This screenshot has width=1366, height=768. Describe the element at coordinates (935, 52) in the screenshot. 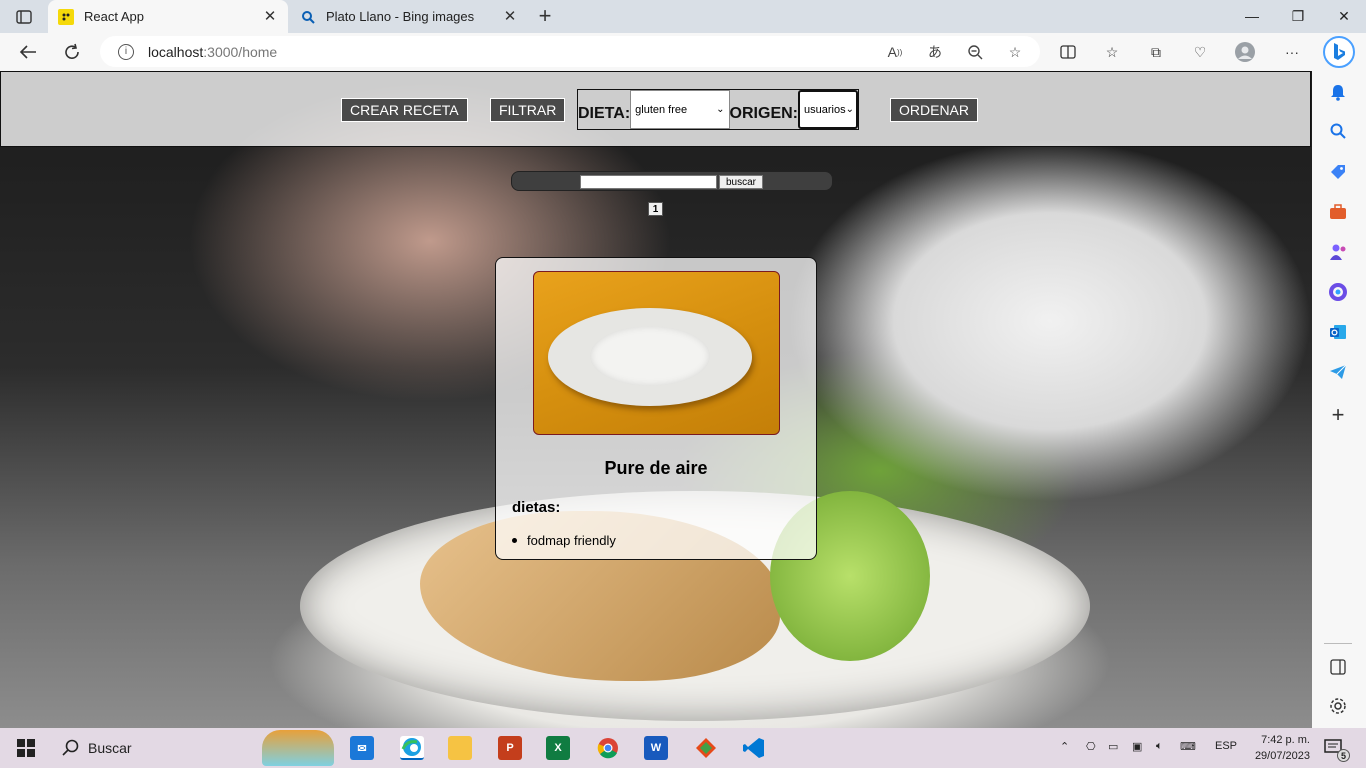

I see `translate-icon: あ` at that location.